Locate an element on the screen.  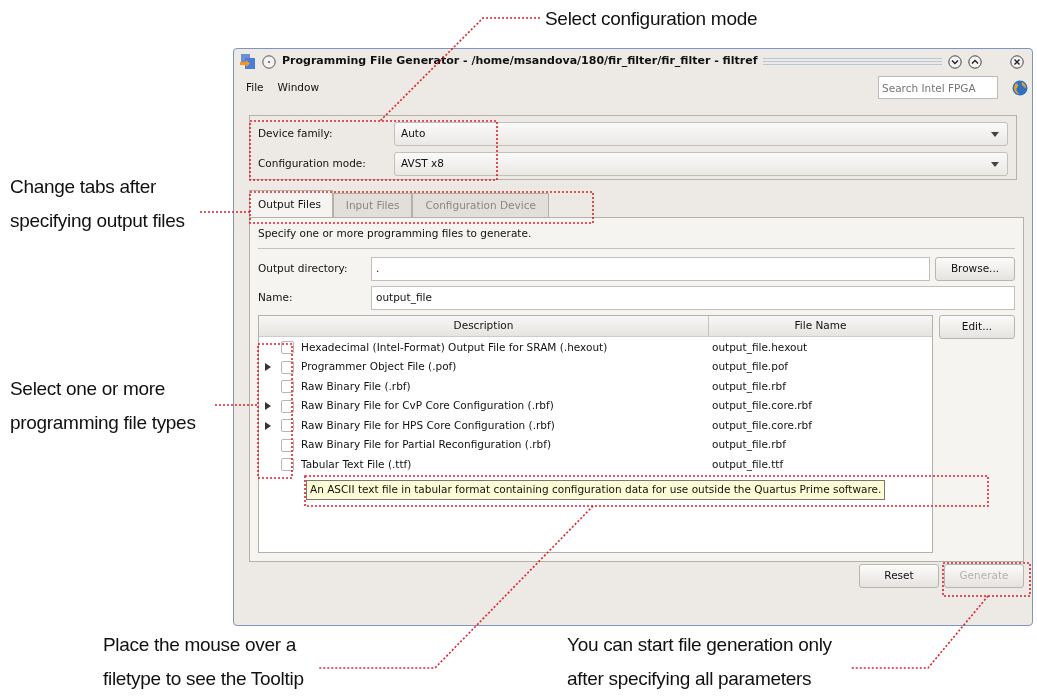
menu-item: File is located at coordinates (255, 87).